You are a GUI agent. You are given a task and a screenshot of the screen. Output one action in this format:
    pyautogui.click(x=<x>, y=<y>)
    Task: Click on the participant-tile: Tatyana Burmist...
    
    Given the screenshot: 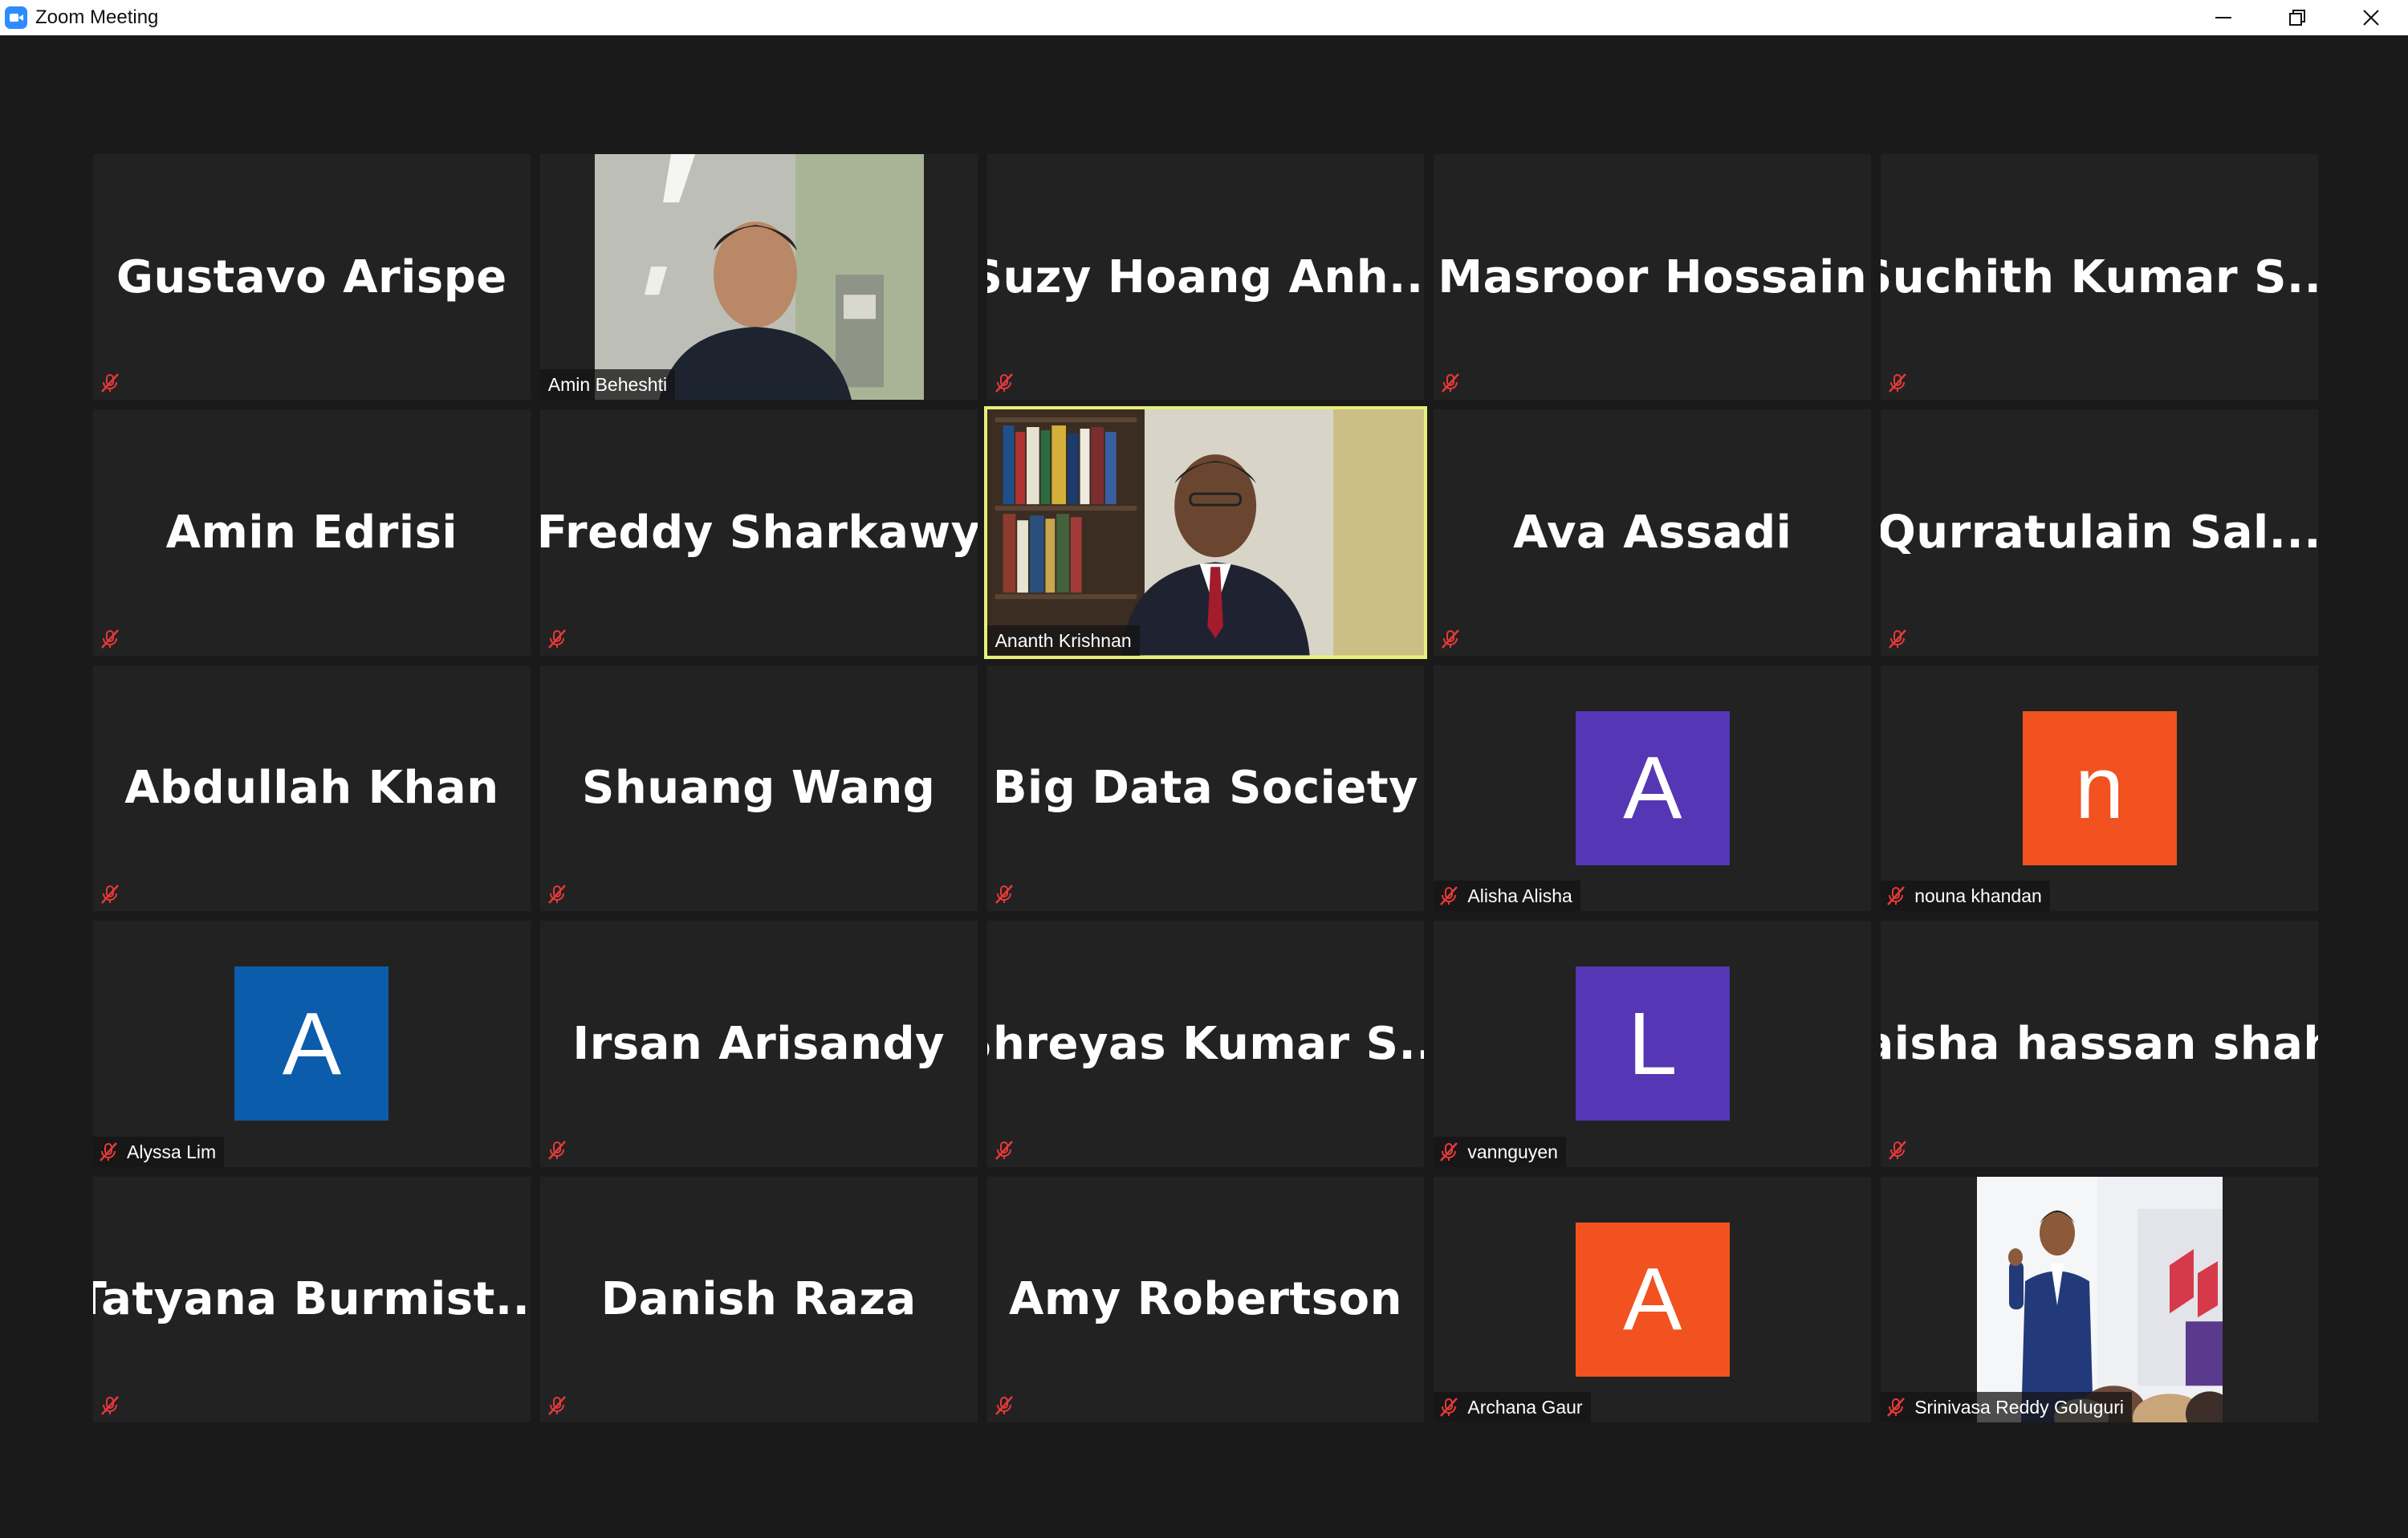 What is the action you would take?
    pyautogui.click(x=312, y=1299)
    